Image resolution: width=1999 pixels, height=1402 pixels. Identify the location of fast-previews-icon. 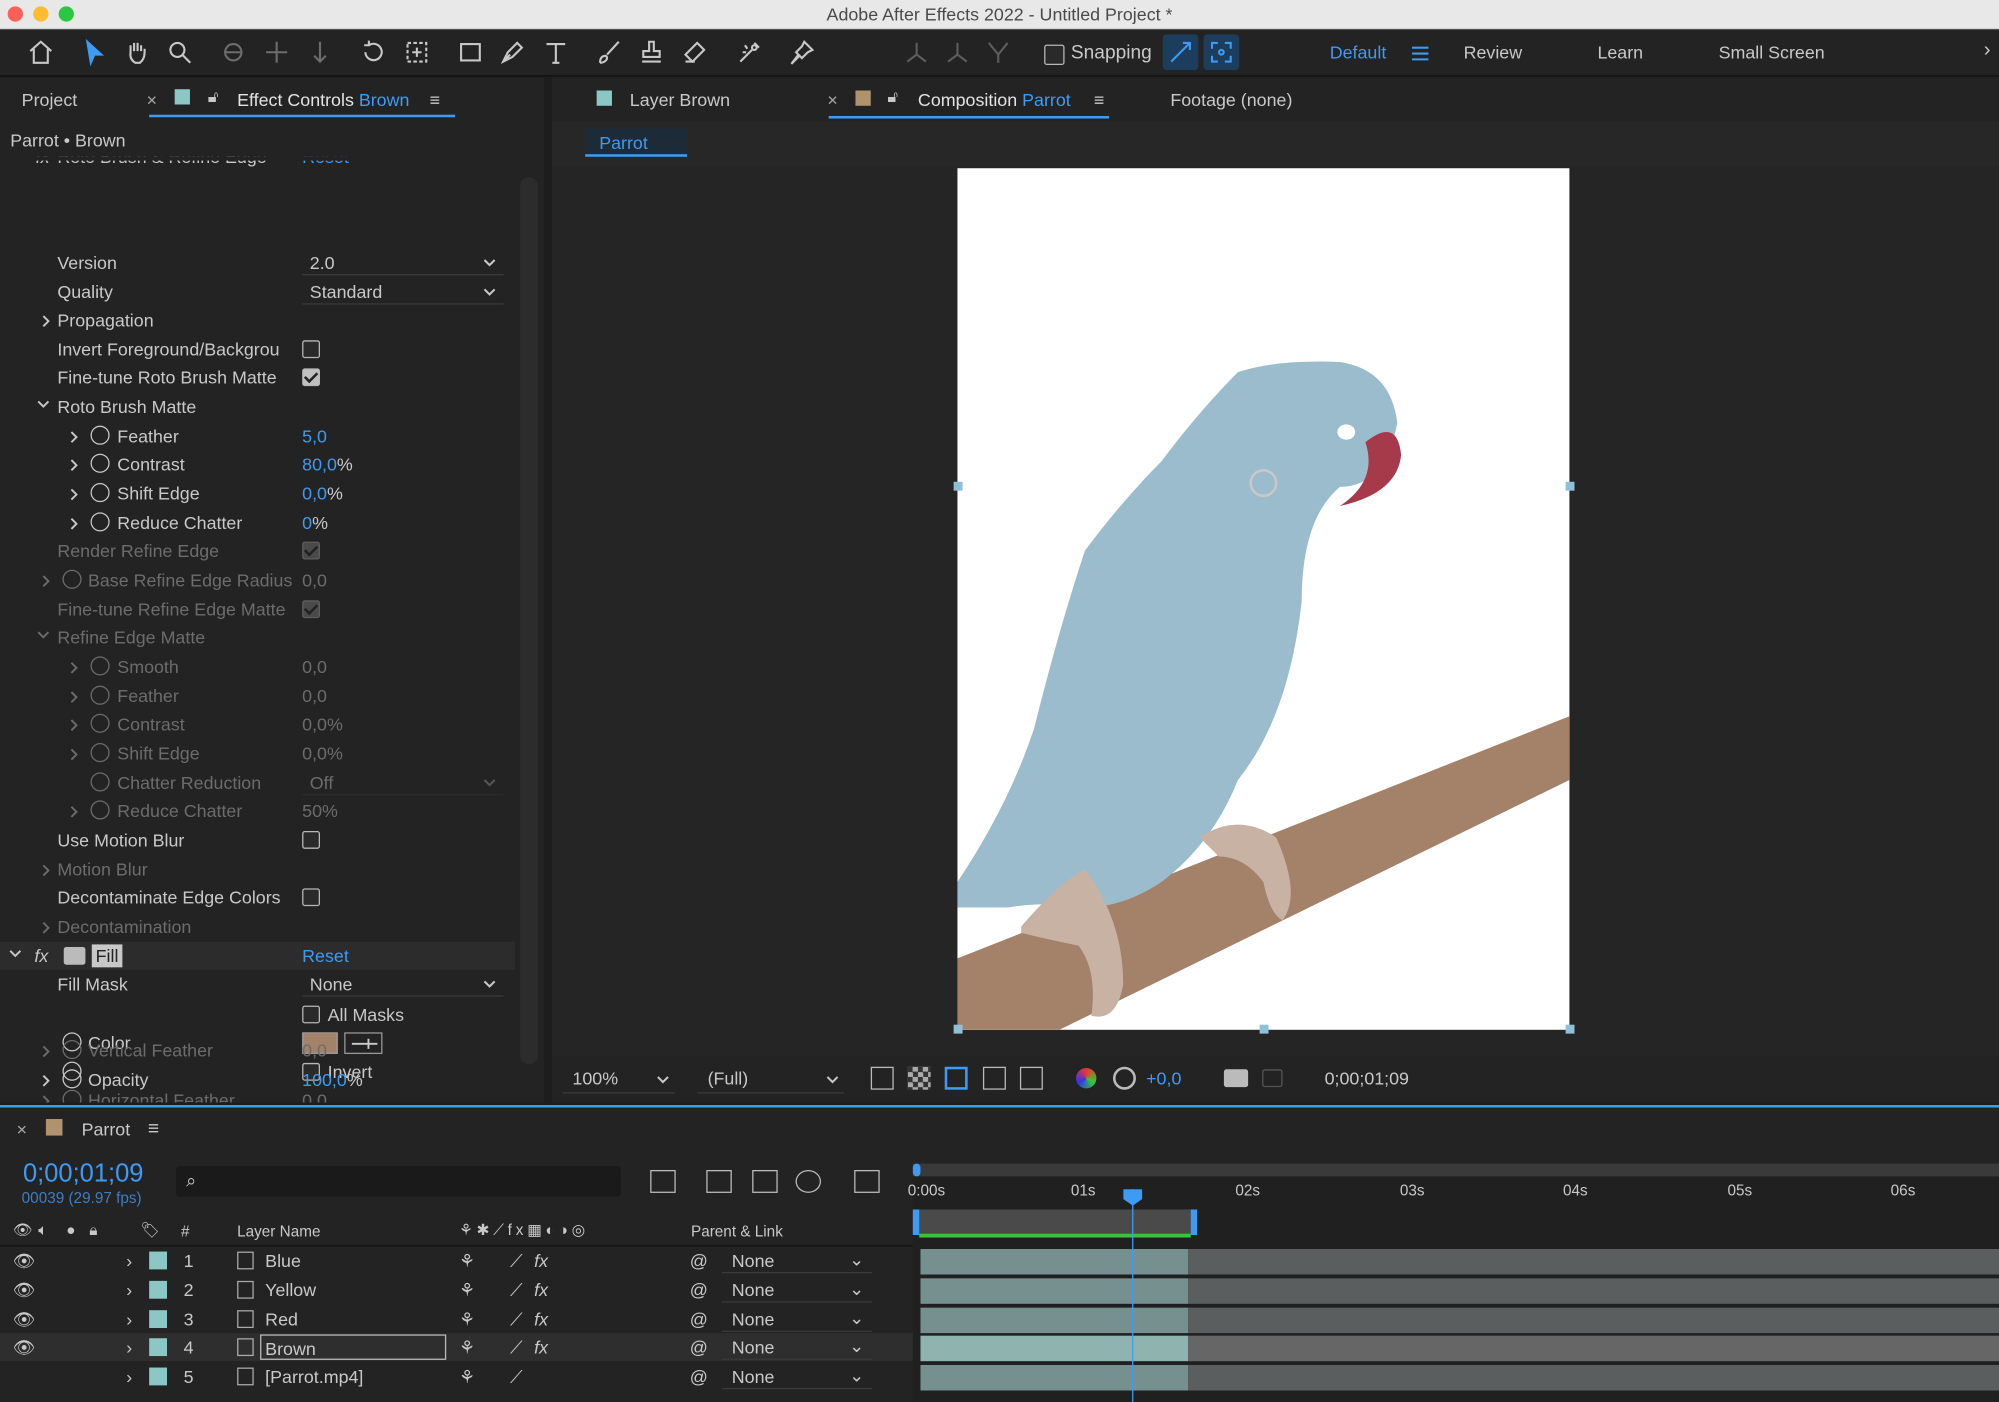
(882, 1078).